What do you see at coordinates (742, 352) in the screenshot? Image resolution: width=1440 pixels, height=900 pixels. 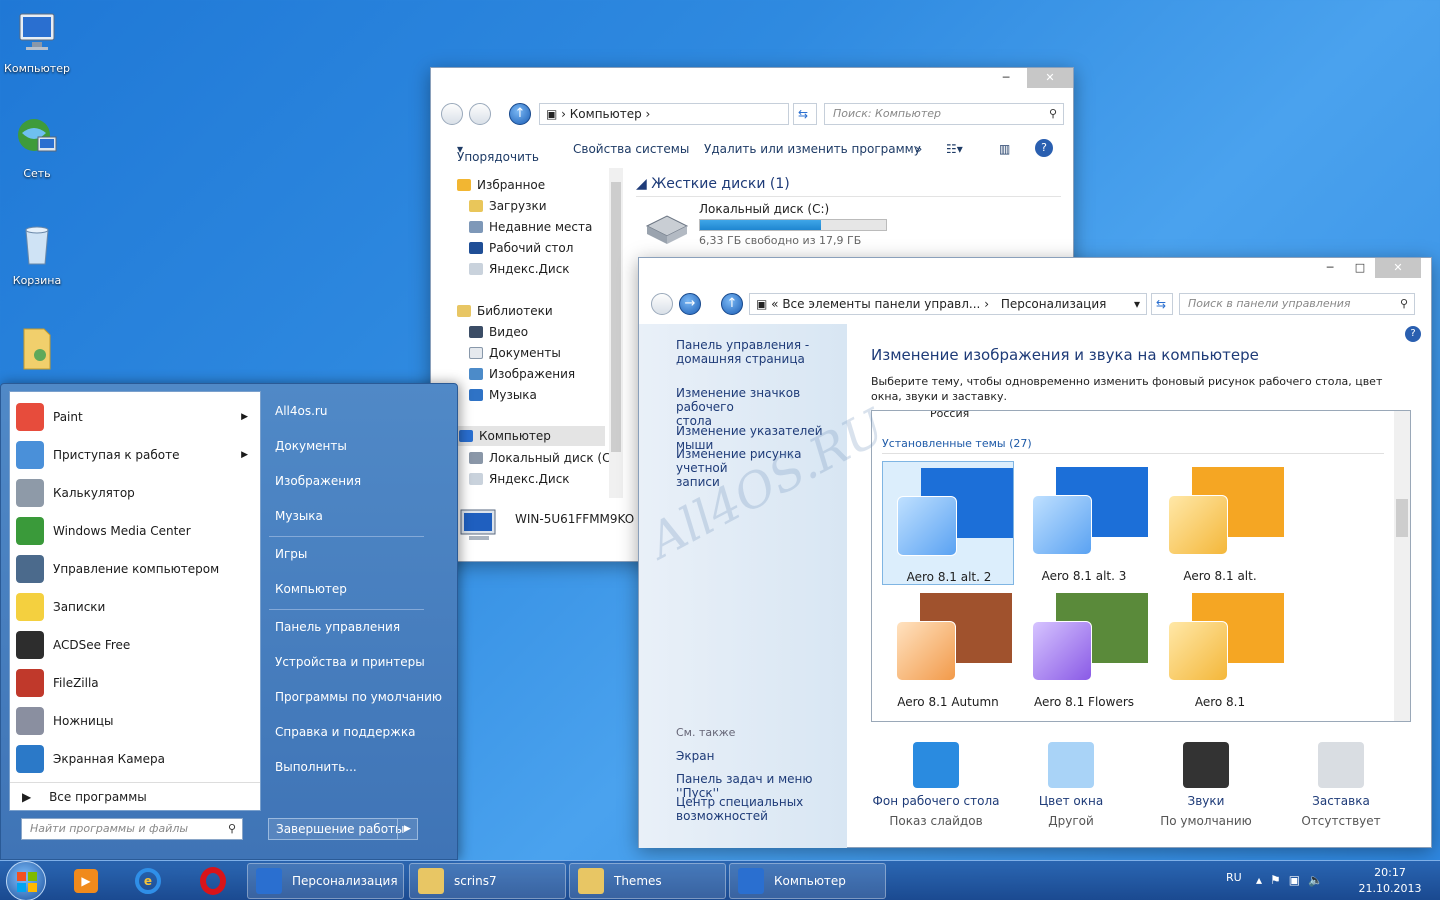 I see `link-cpanel-home: Панель управления - домашняя страница` at bounding box center [742, 352].